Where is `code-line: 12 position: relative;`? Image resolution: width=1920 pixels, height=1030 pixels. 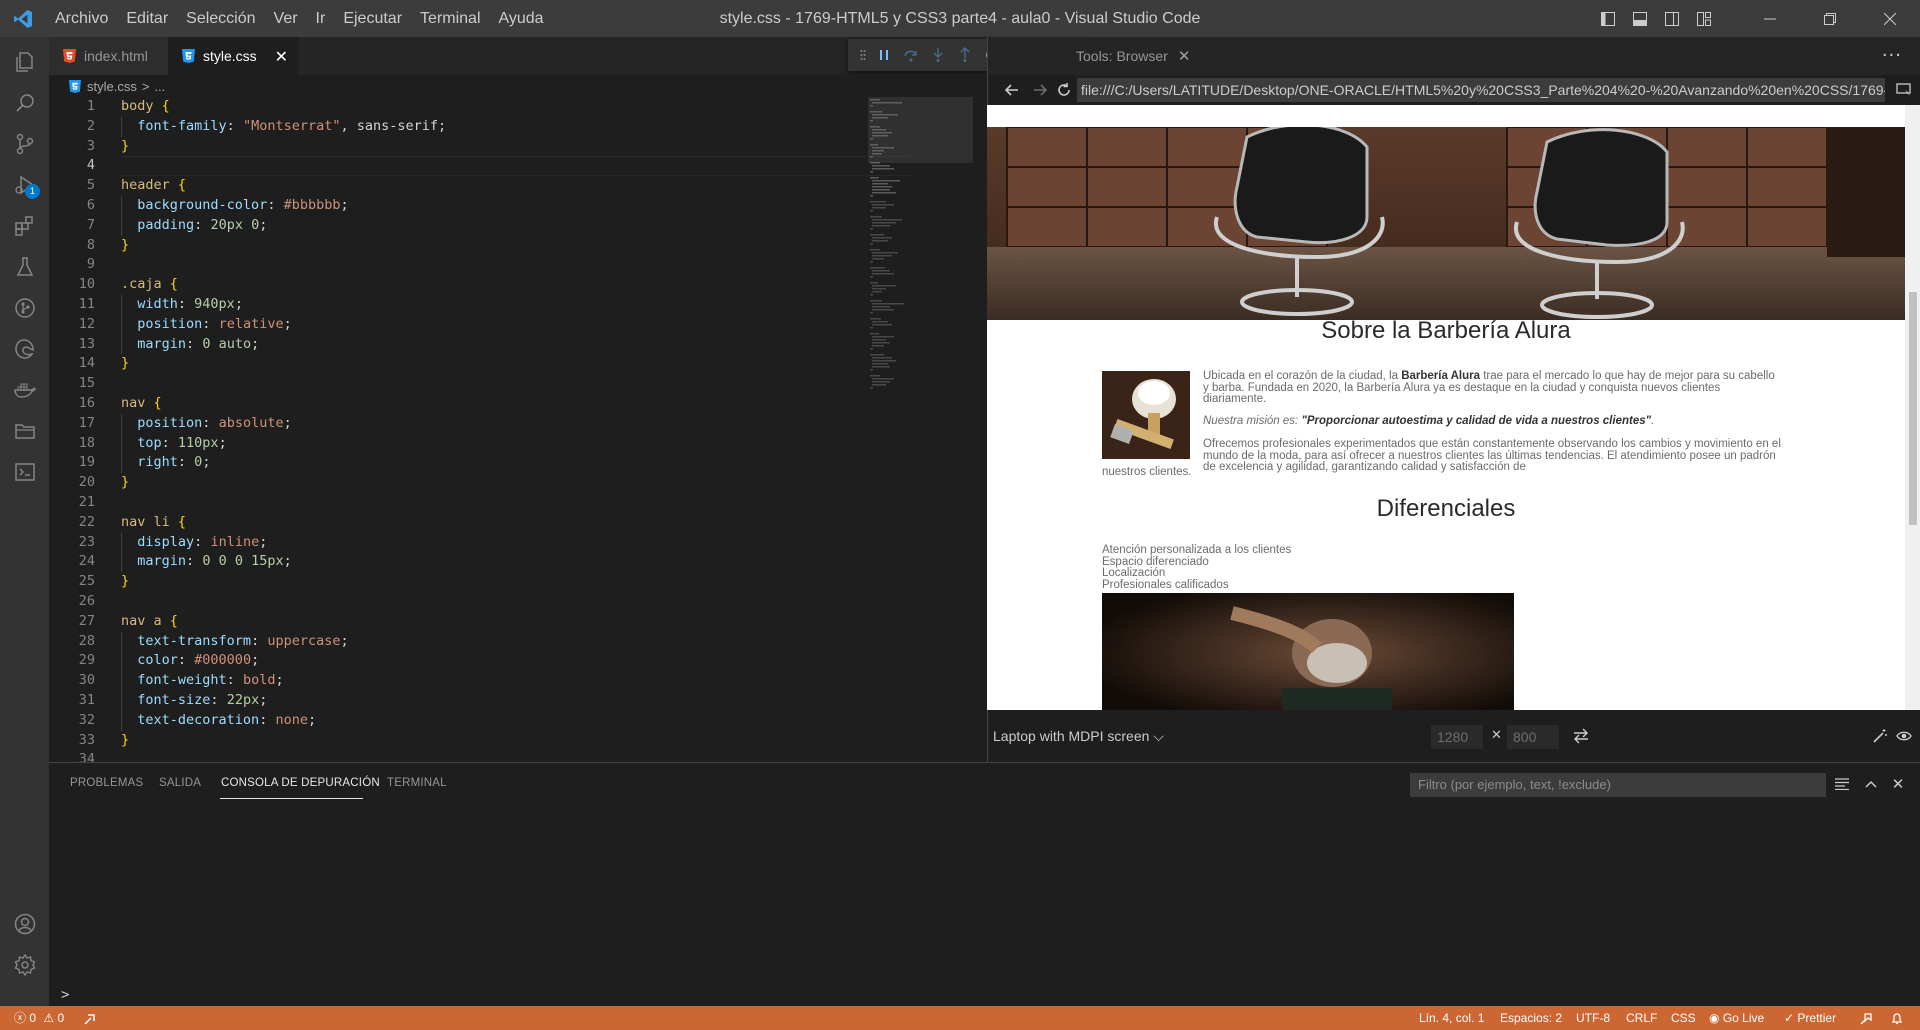 code-line: 12 position: relative; is located at coordinates (185, 323).